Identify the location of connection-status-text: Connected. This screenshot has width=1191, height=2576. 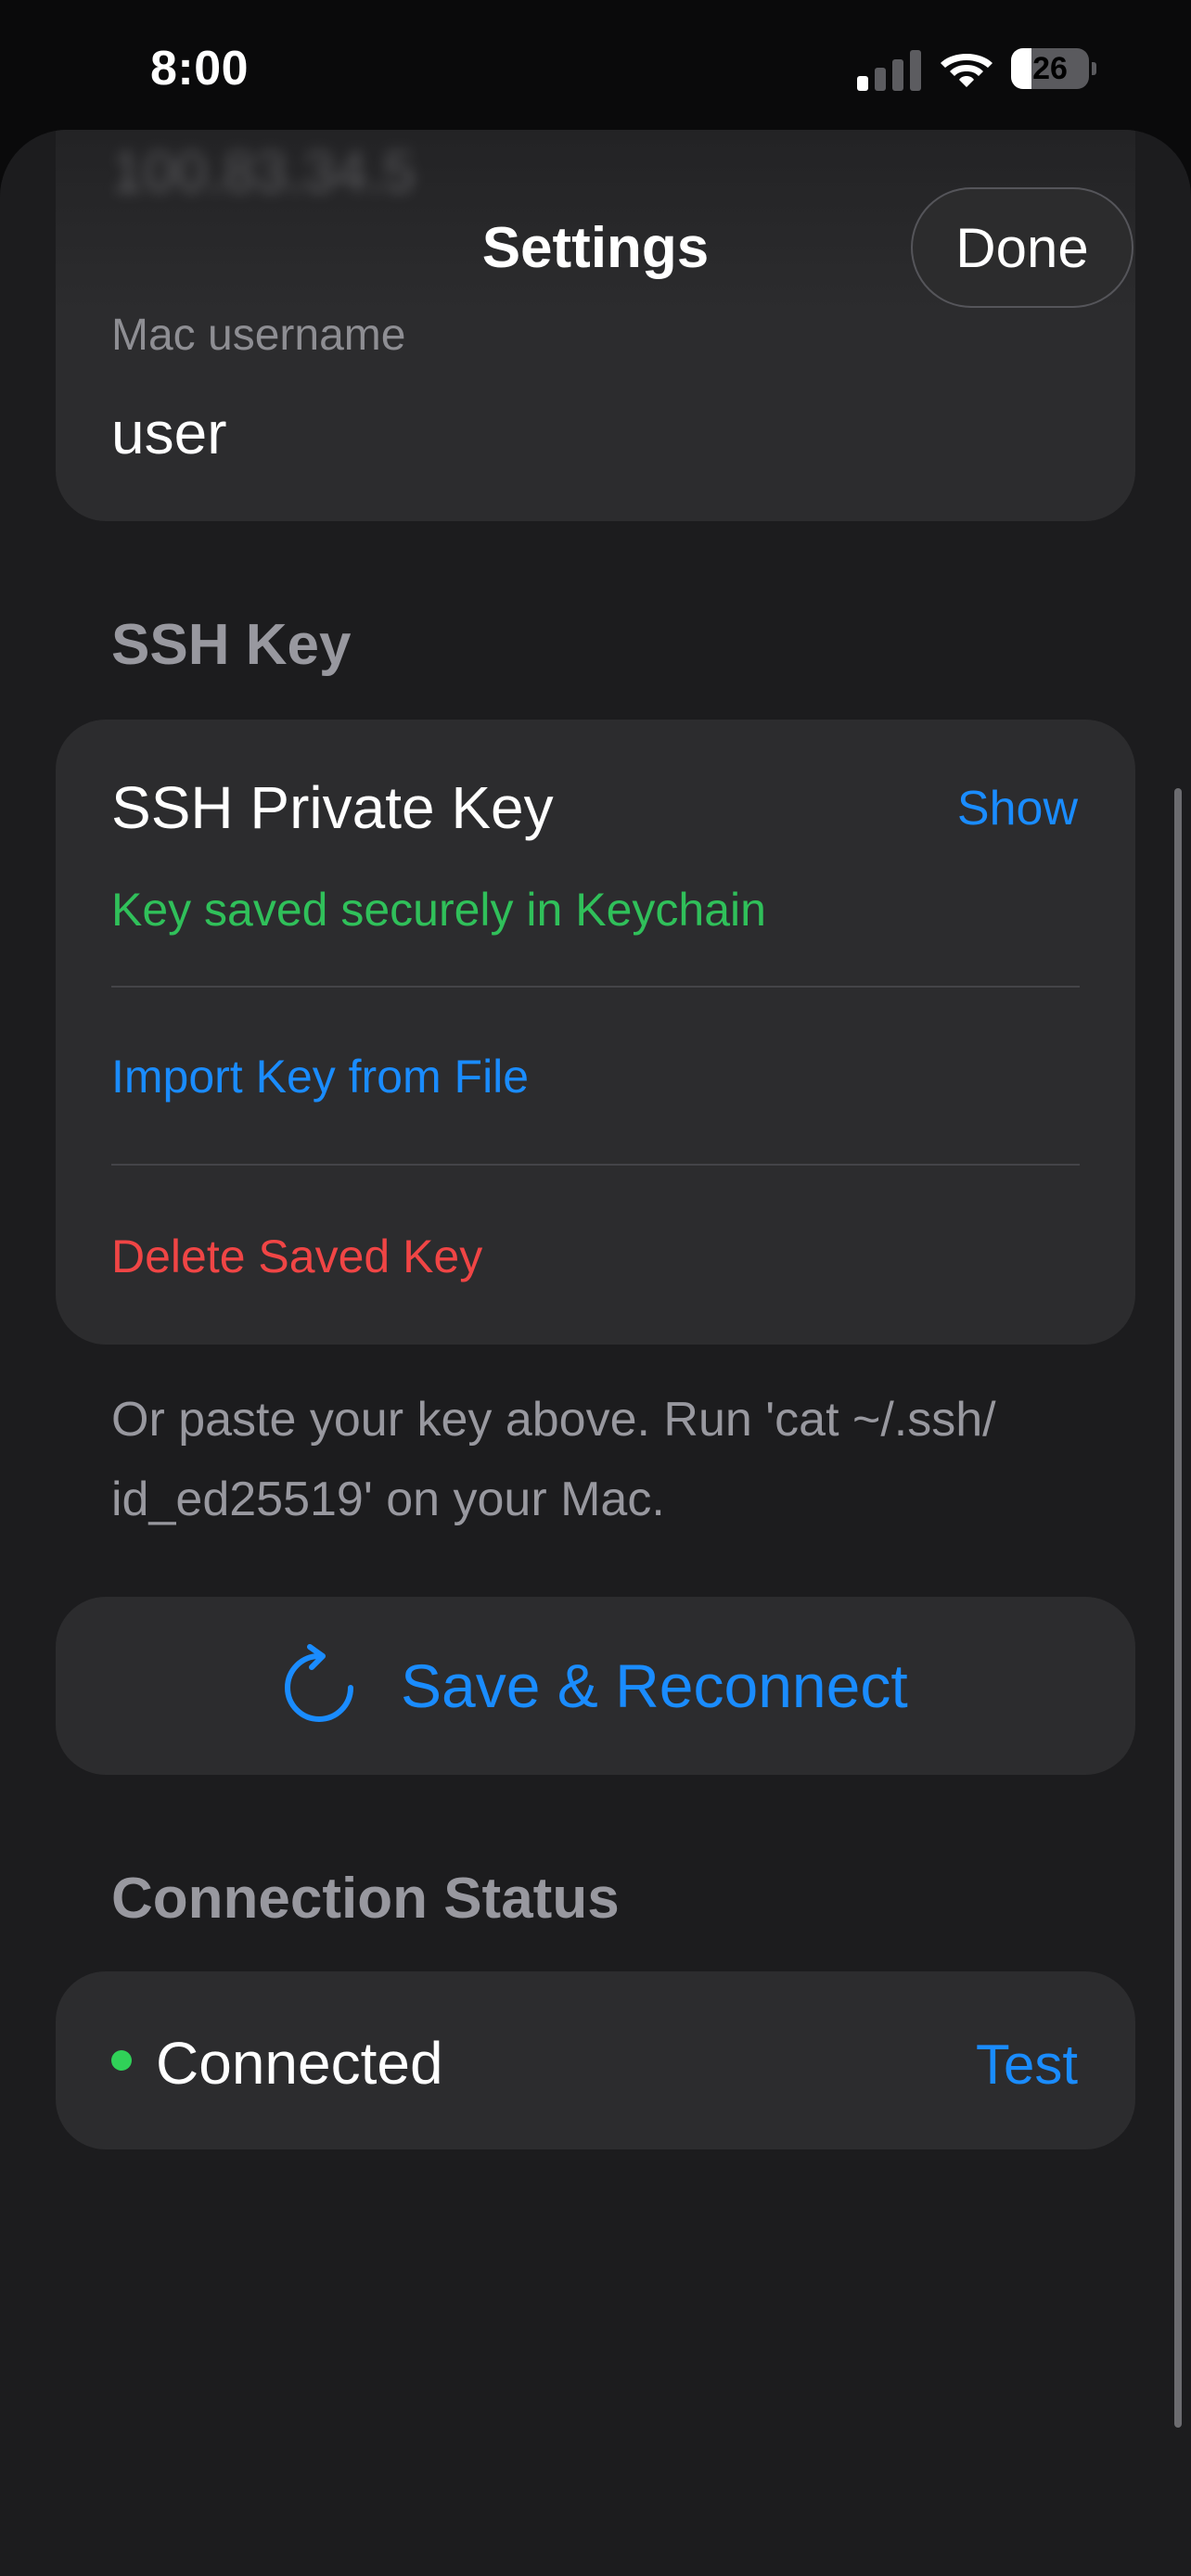
(299, 2063).